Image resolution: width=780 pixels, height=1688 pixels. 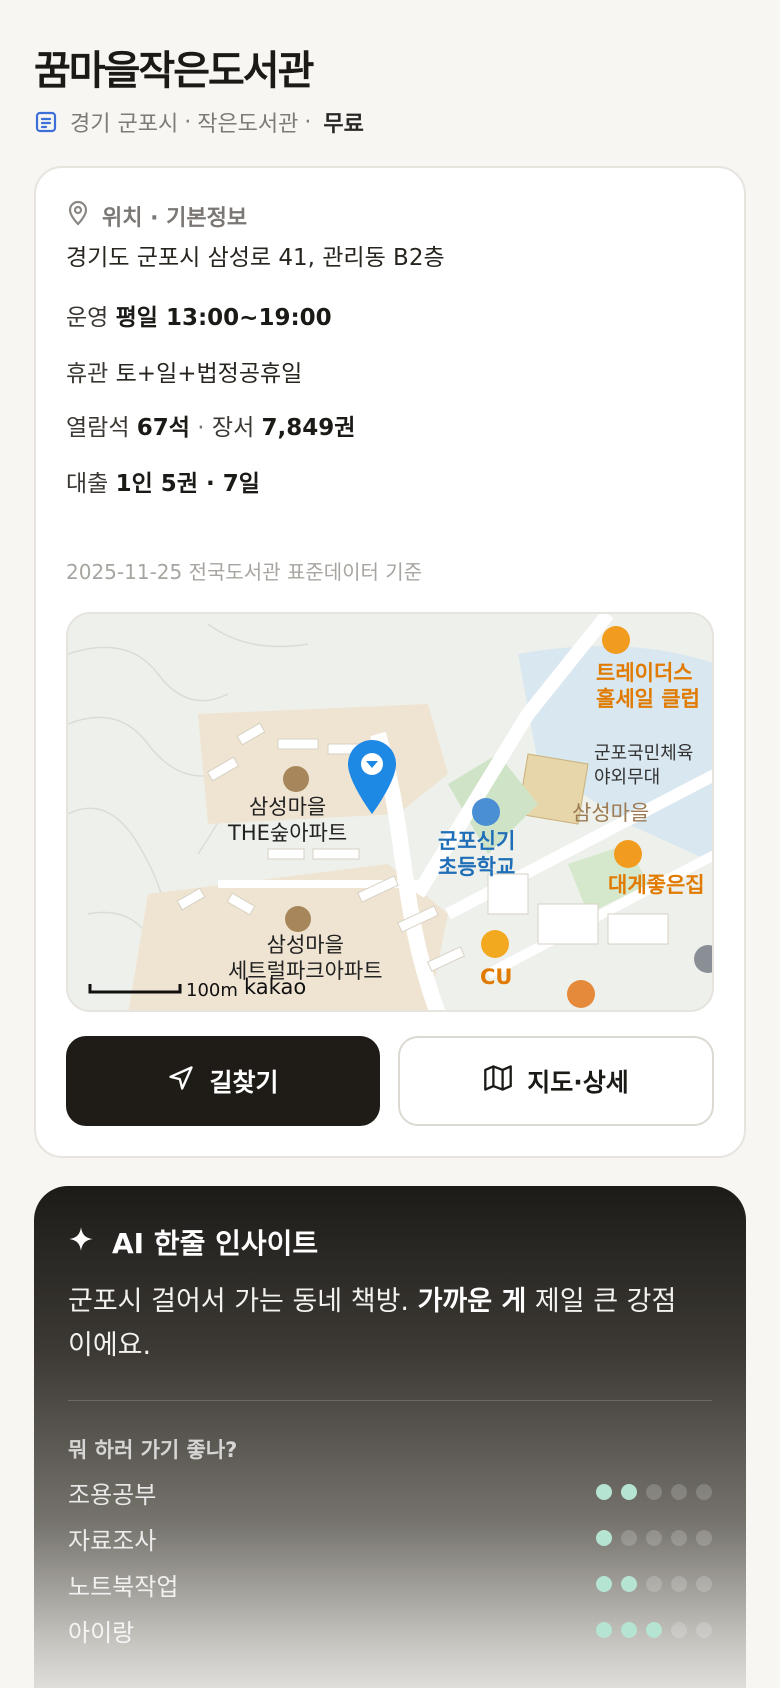 I want to click on activity-label: 노트북작업, so click(x=123, y=1586).